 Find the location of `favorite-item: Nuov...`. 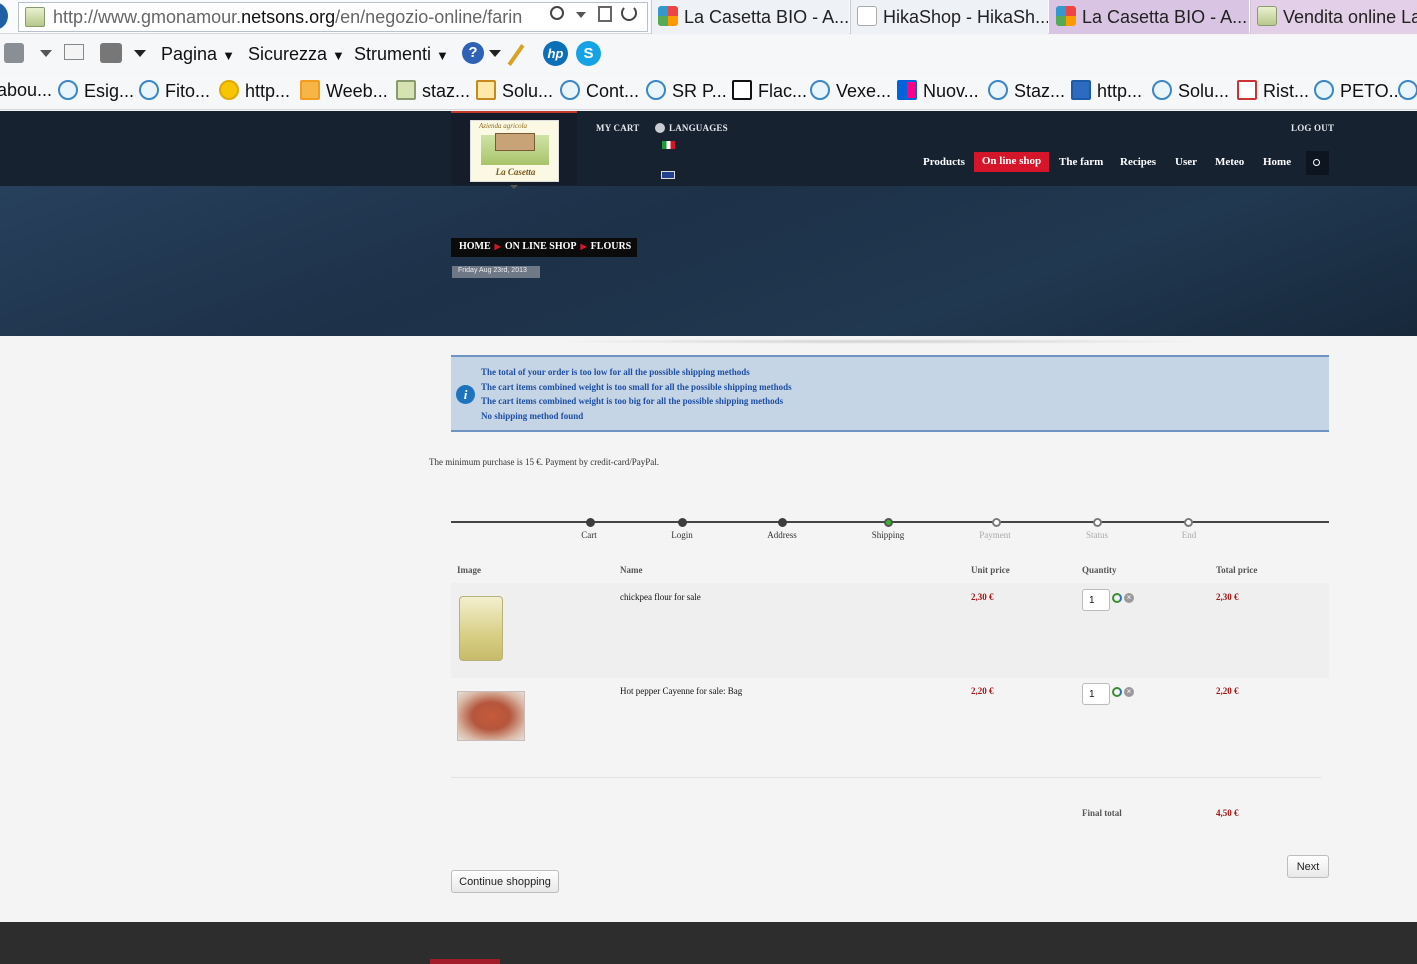

favorite-item: Nuov... is located at coordinates (938, 93).